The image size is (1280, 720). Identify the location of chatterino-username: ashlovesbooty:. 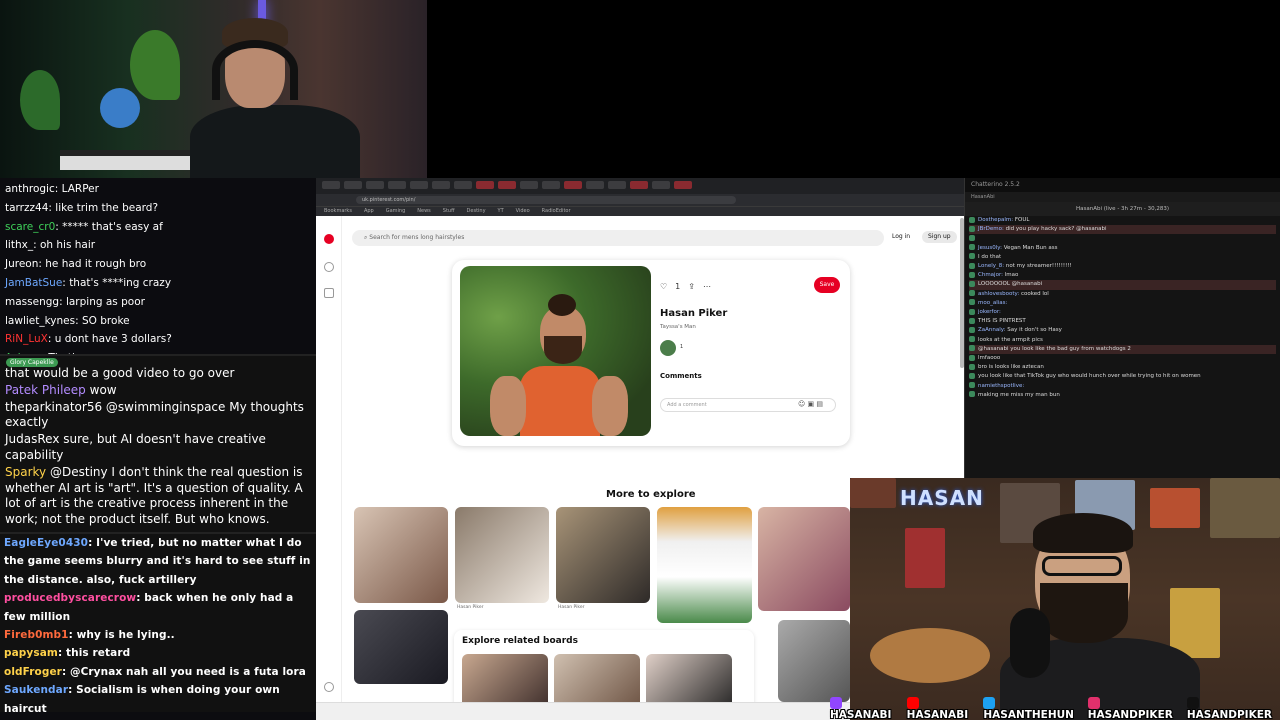
(999, 294).